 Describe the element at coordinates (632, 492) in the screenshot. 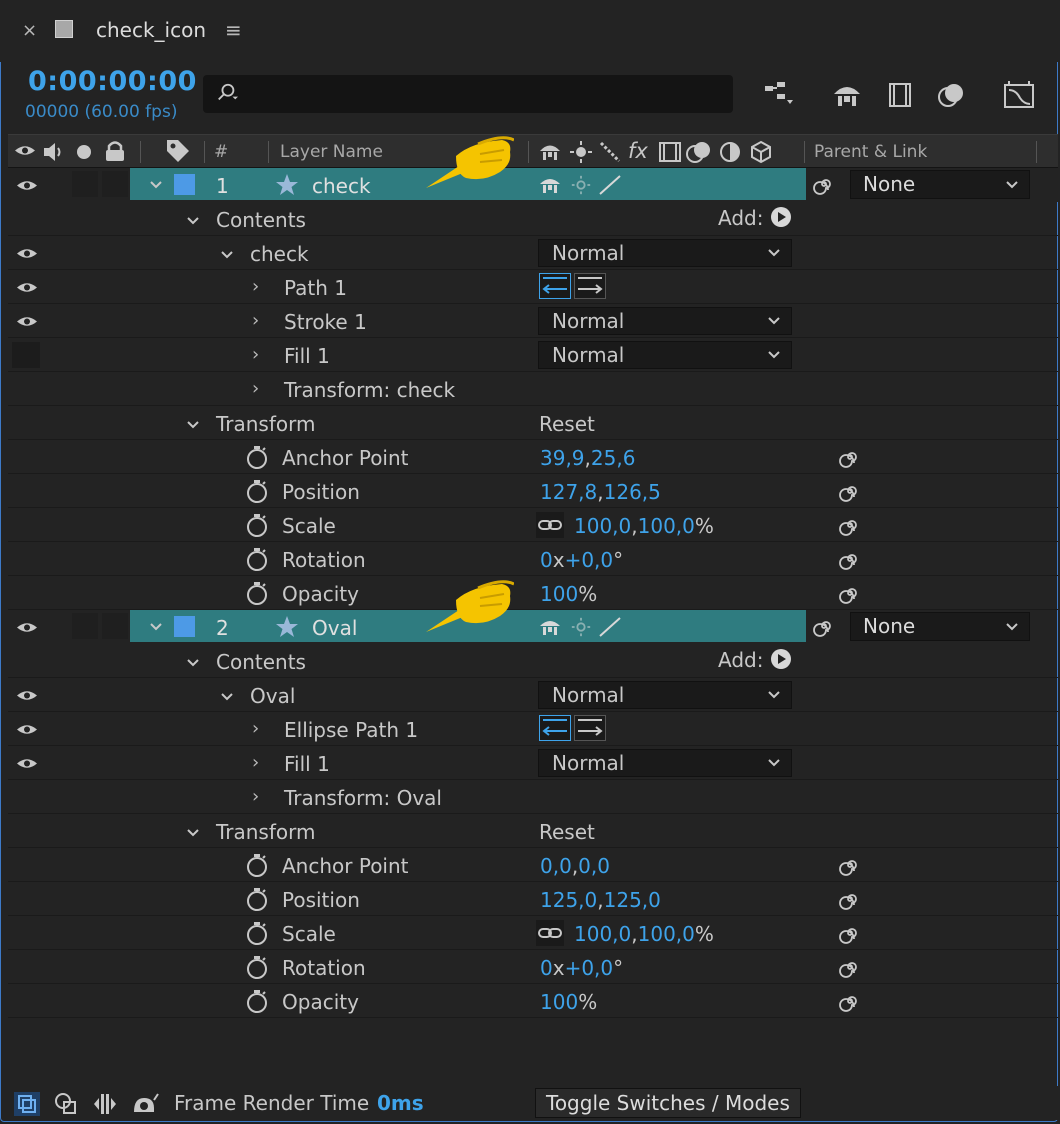

I see `property-value-y: 126,5` at that location.